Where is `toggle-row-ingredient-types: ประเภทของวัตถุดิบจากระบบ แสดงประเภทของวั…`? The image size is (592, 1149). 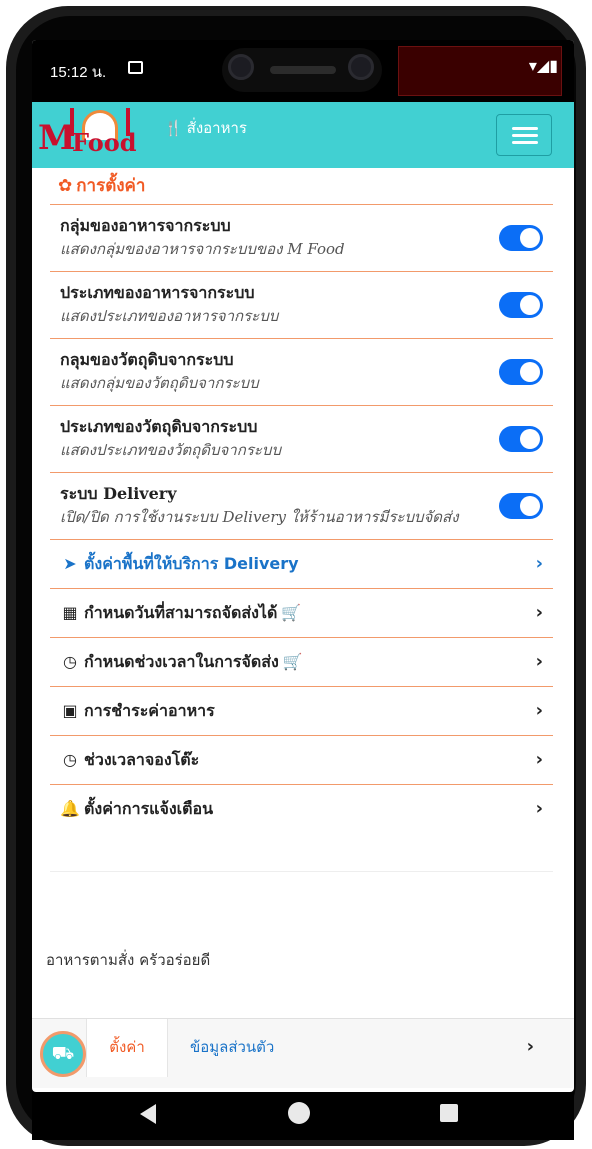
toggle-row-ingredient-types: ประเภทของวัตถุดิบจากระบบ แสดงประเภทของวั… is located at coordinates (301, 439).